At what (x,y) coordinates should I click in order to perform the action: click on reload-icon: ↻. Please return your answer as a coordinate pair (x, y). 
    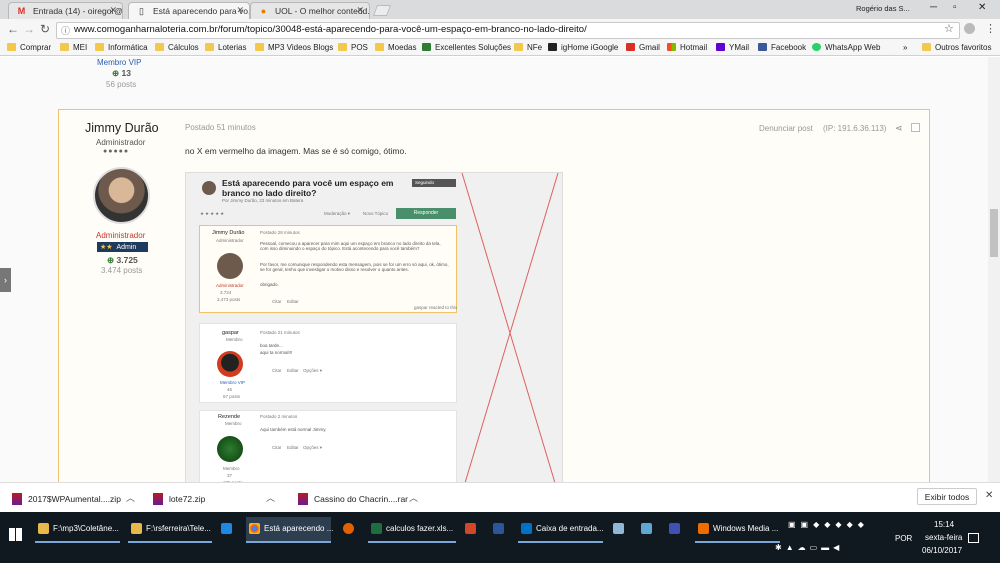
    Looking at the image, I should click on (45, 29).